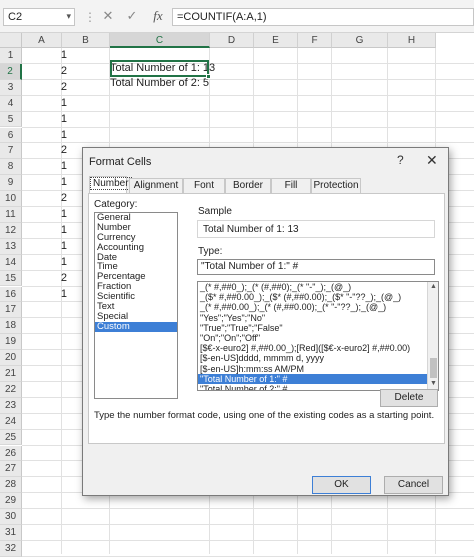 This screenshot has width=474, height=557. What do you see at coordinates (68, 16) in the screenshot?
I see `chevron-down-icon: ▾` at bounding box center [68, 16].